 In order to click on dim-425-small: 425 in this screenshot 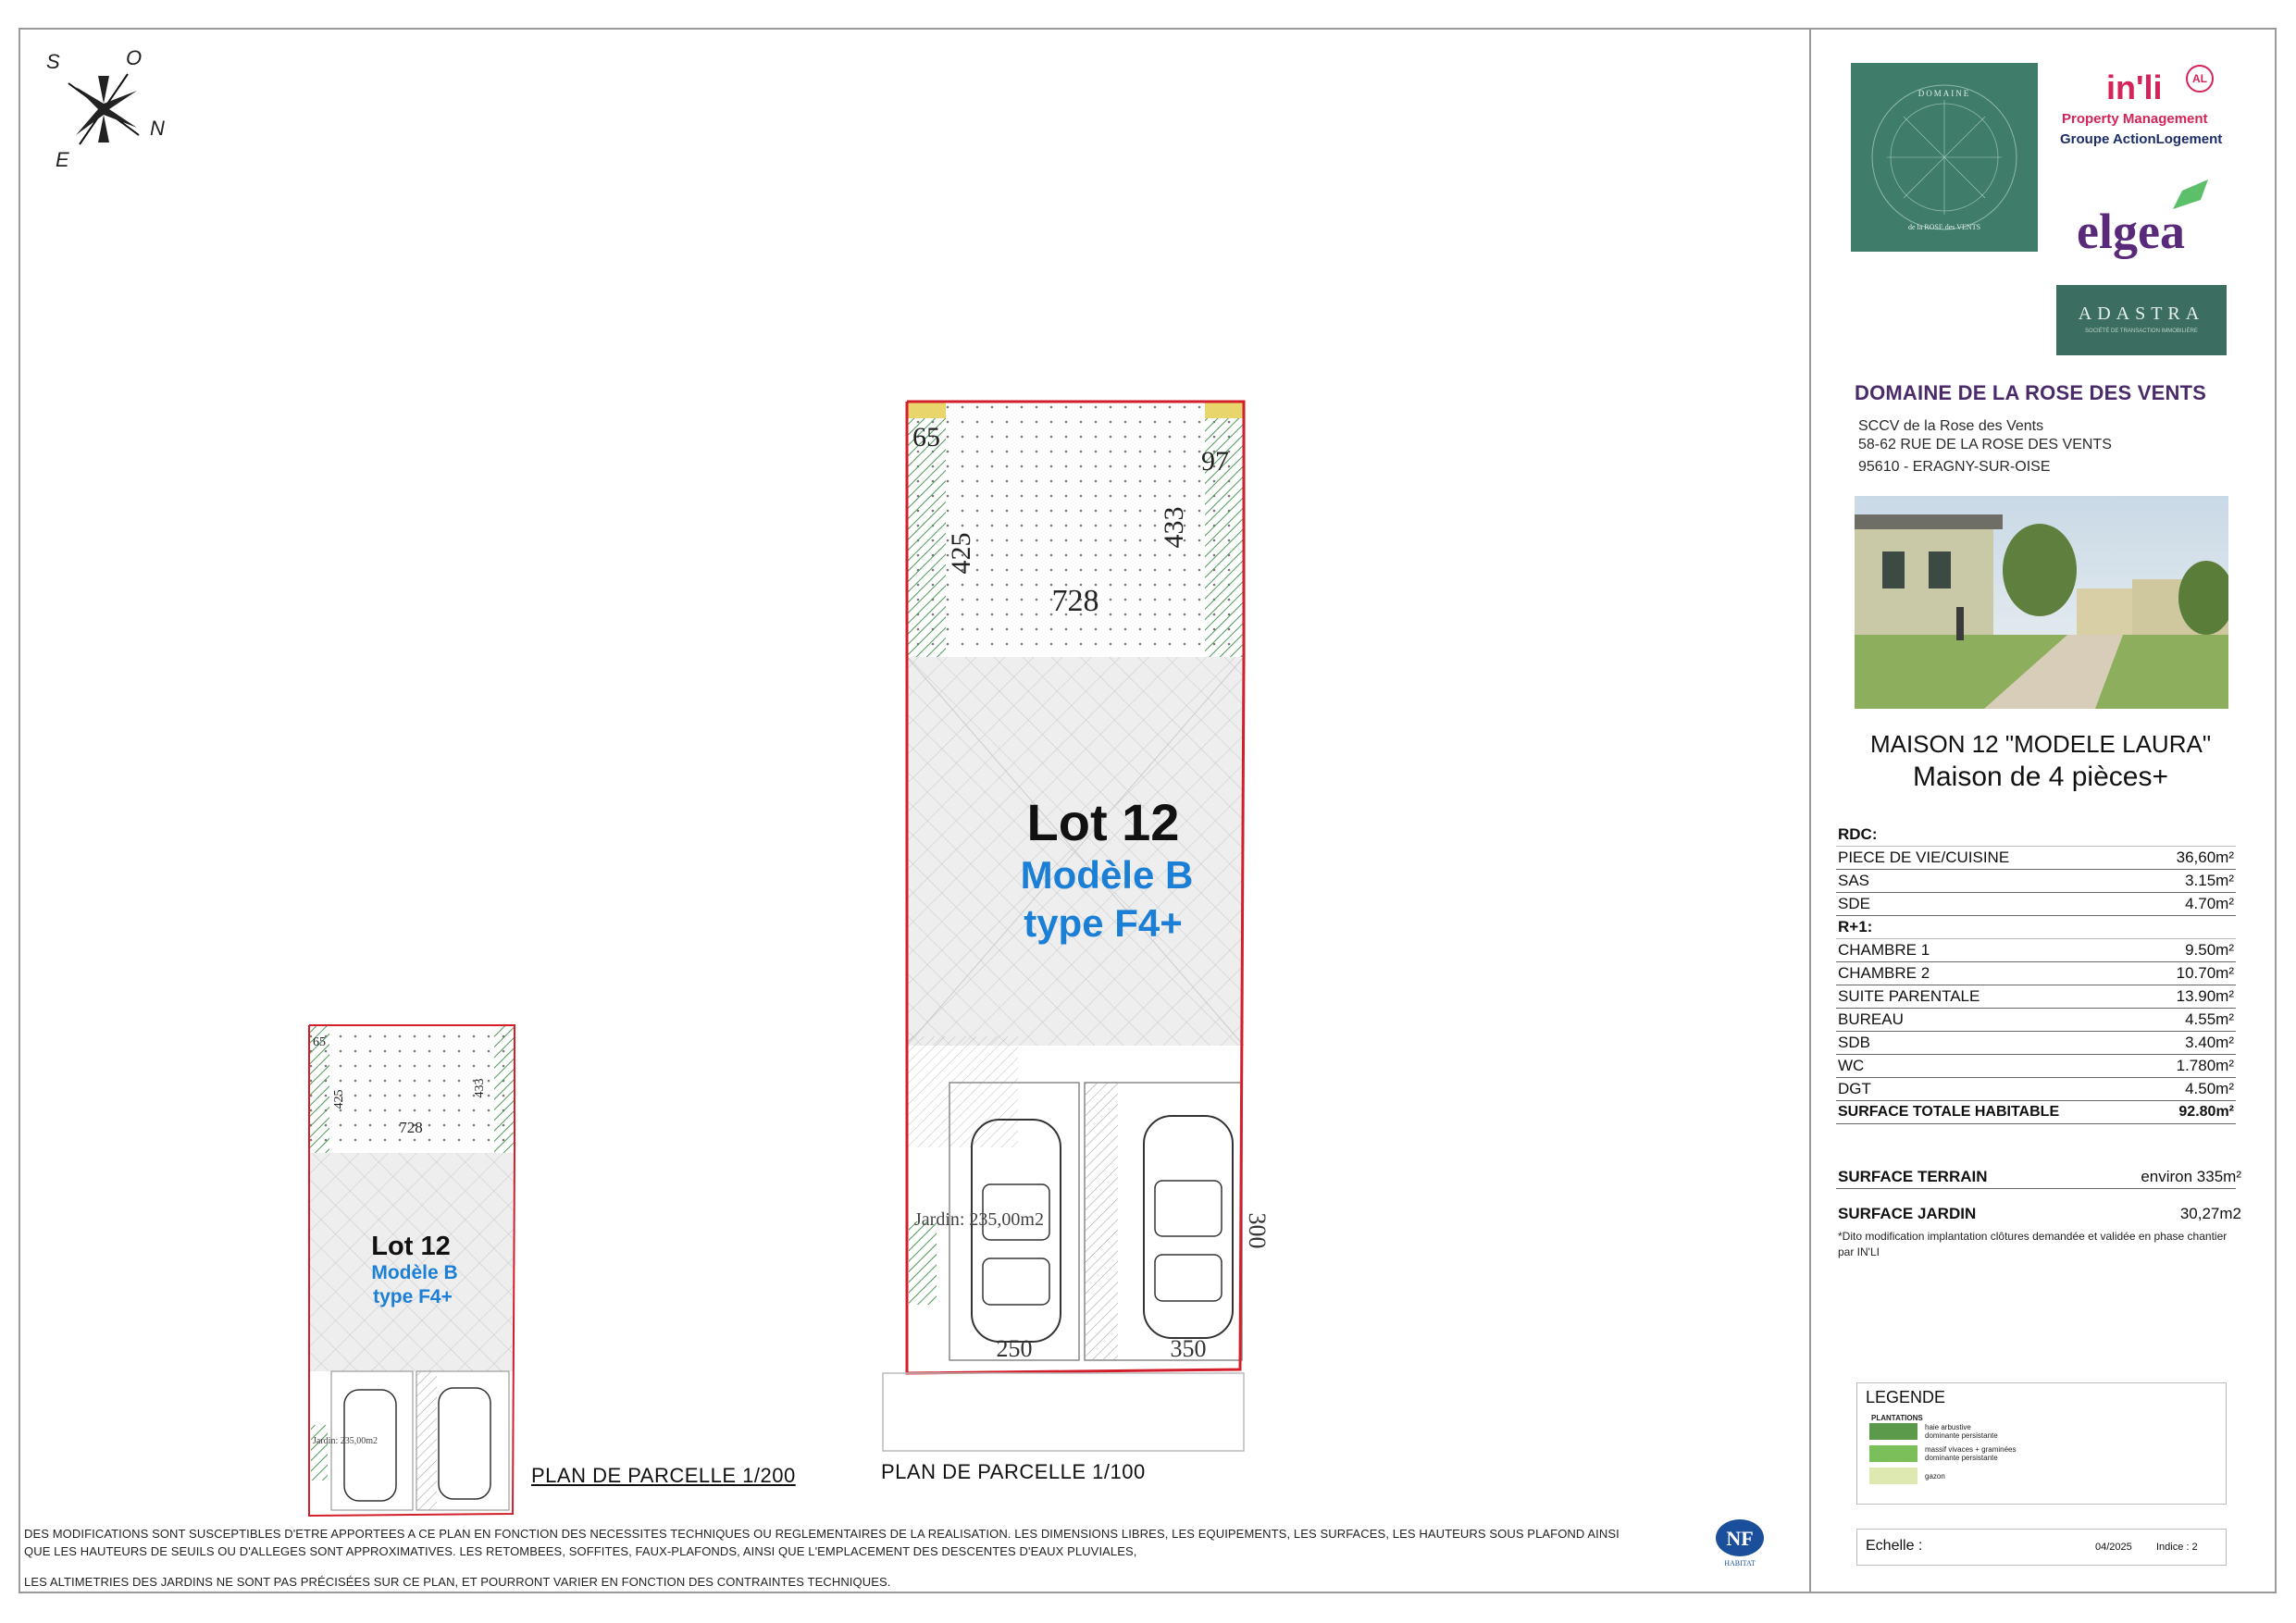, I will do `click(339, 1099)`.